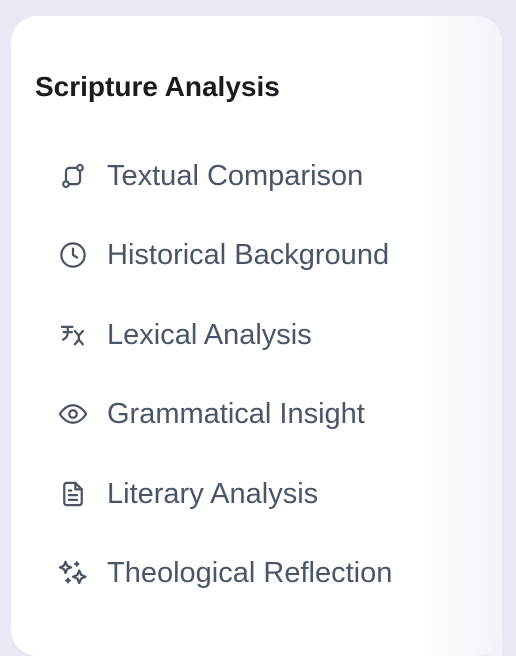  Describe the element at coordinates (73, 573) in the screenshot. I see `sparkles-icon` at that location.